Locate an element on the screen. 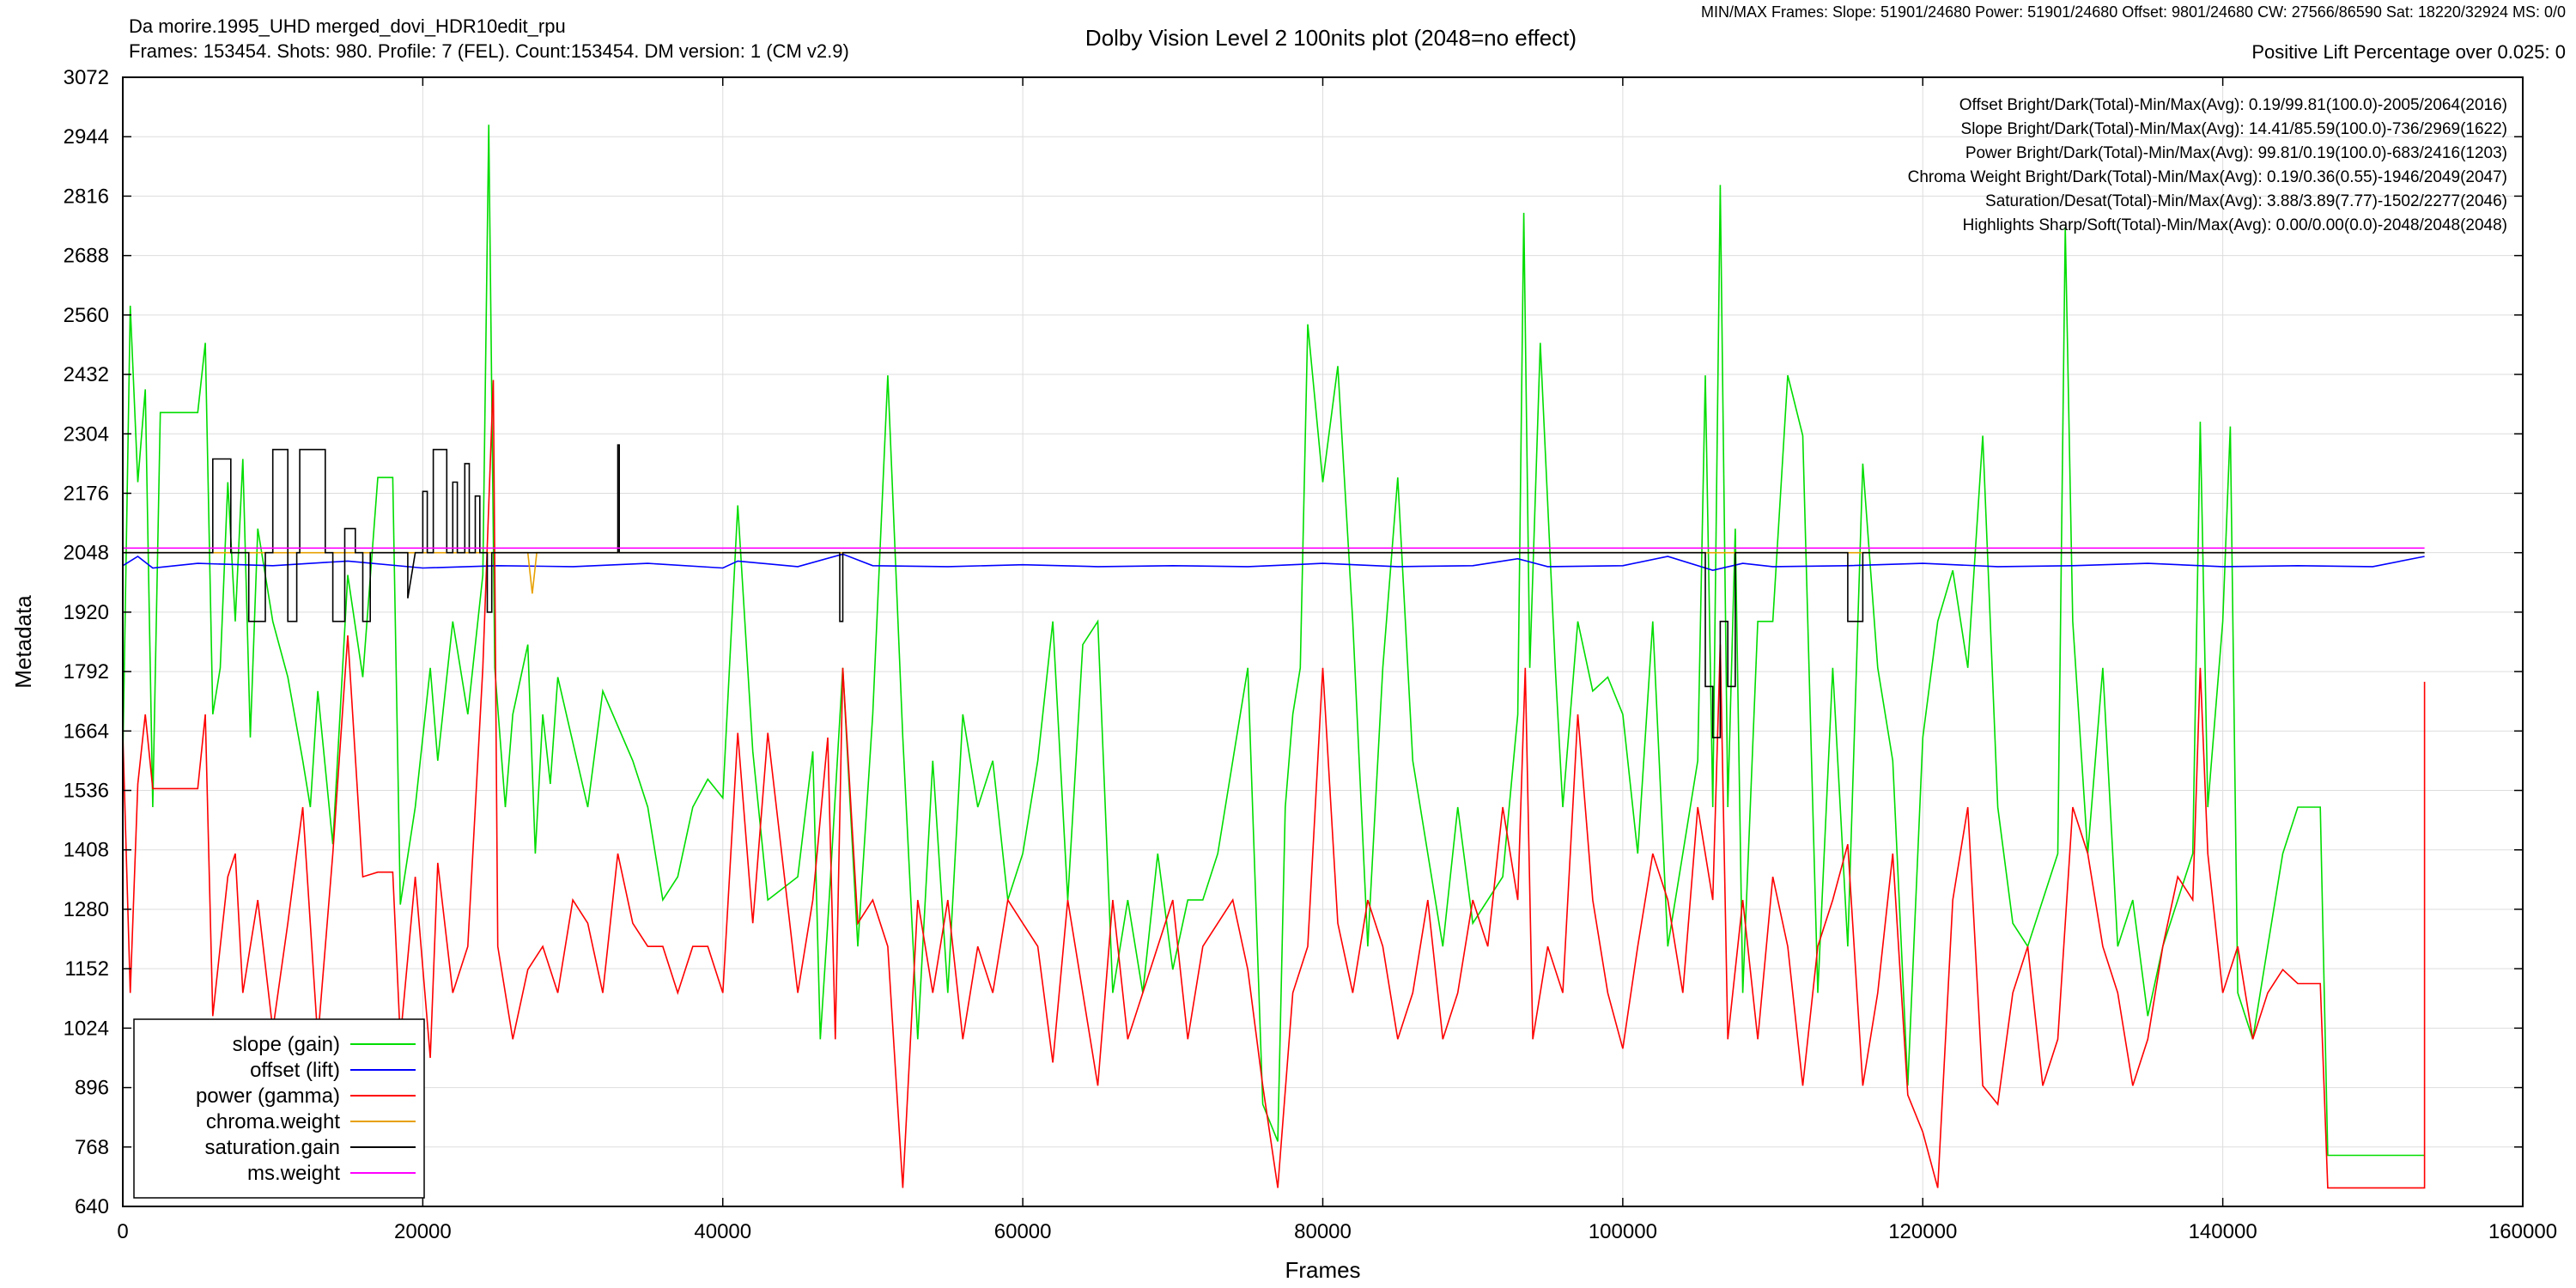  x-tick-label: 100000 is located at coordinates (1623, 1232).